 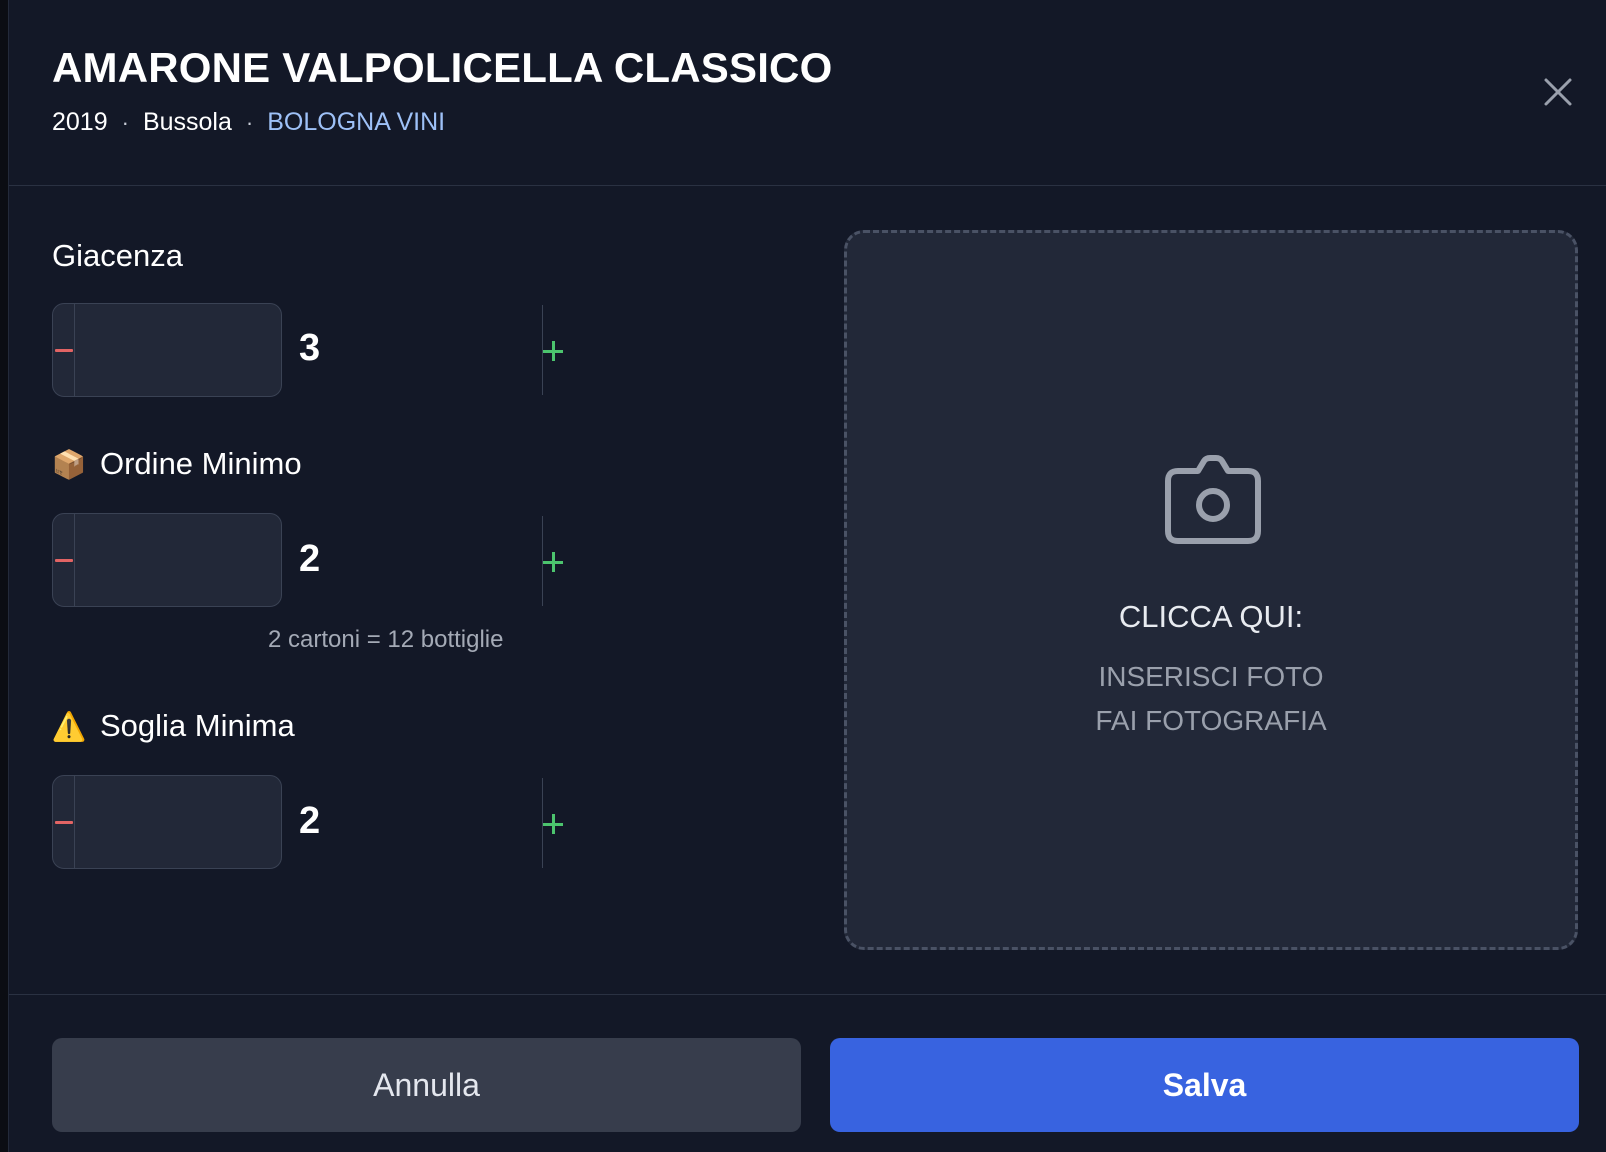 What do you see at coordinates (1213, 499) in the screenshot?
I see `camera-icon` at bounding box center [1213, 499].